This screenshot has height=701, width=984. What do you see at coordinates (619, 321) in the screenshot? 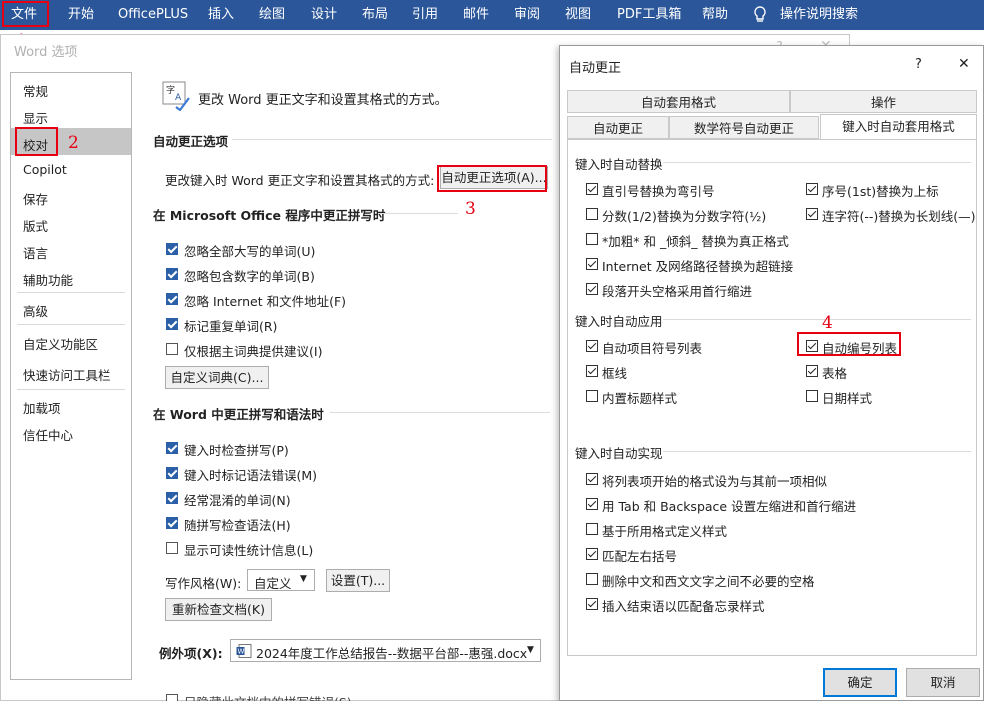
I see `group-apply-as-you-type: 键入时自动应用` at bounding box center [619, 321].